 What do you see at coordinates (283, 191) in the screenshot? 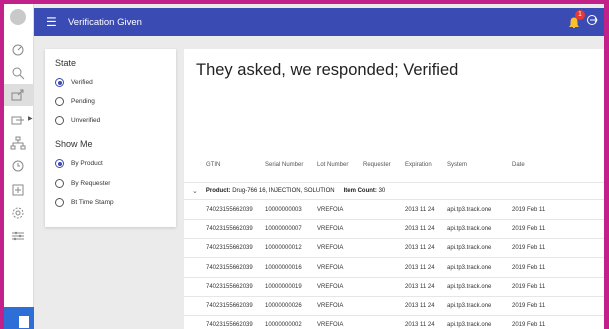
I see `product-value: Drug-766 16, INJECTION, SOLUTION` at bounding box center [283, 191].